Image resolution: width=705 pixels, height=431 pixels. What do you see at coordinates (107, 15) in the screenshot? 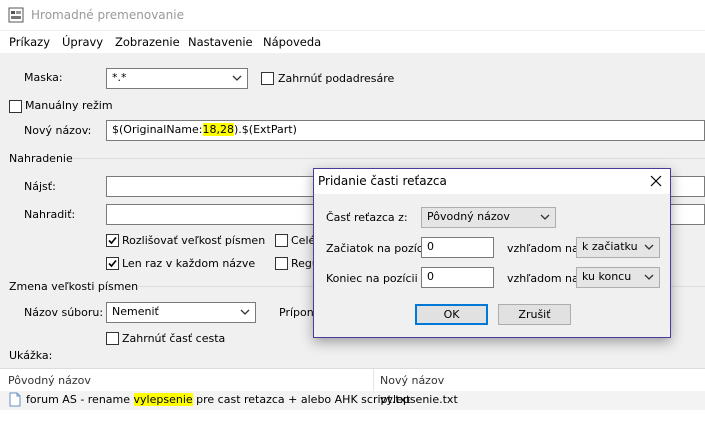
I see `window-title: Hromadné premenovanie` at bounding box center [107, 15].